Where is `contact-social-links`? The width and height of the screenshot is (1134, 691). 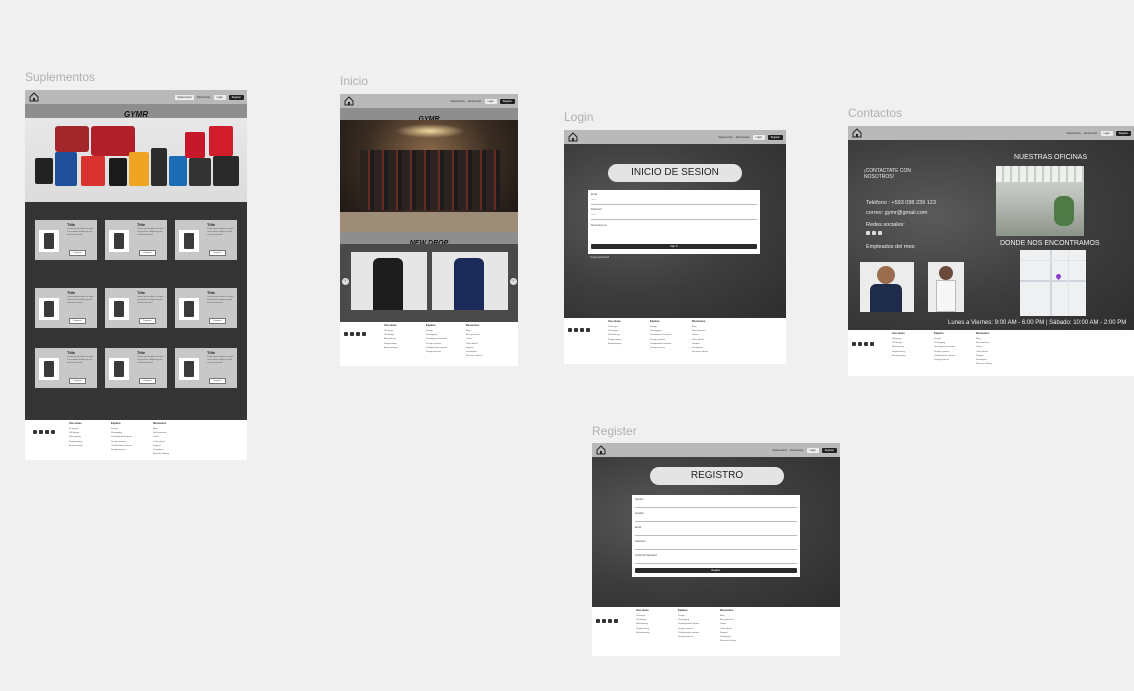 contact-social-links is located at coordinates (874, 233).